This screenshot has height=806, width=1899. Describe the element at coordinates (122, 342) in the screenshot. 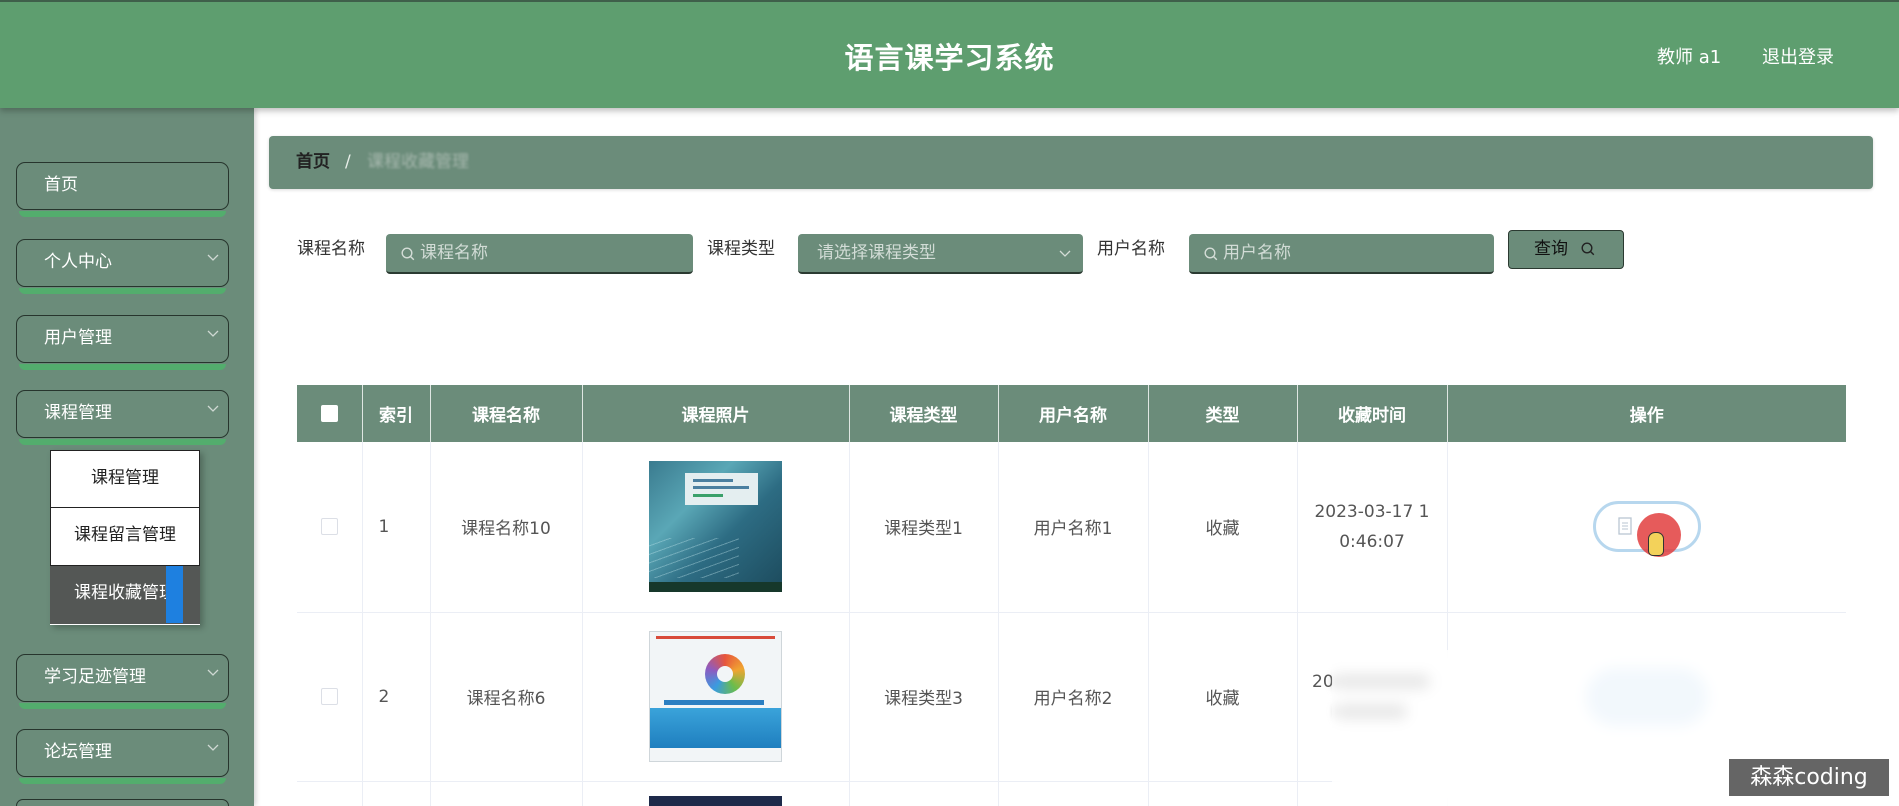

I see `sidebar-item-user-management: 用户管理` at that location.